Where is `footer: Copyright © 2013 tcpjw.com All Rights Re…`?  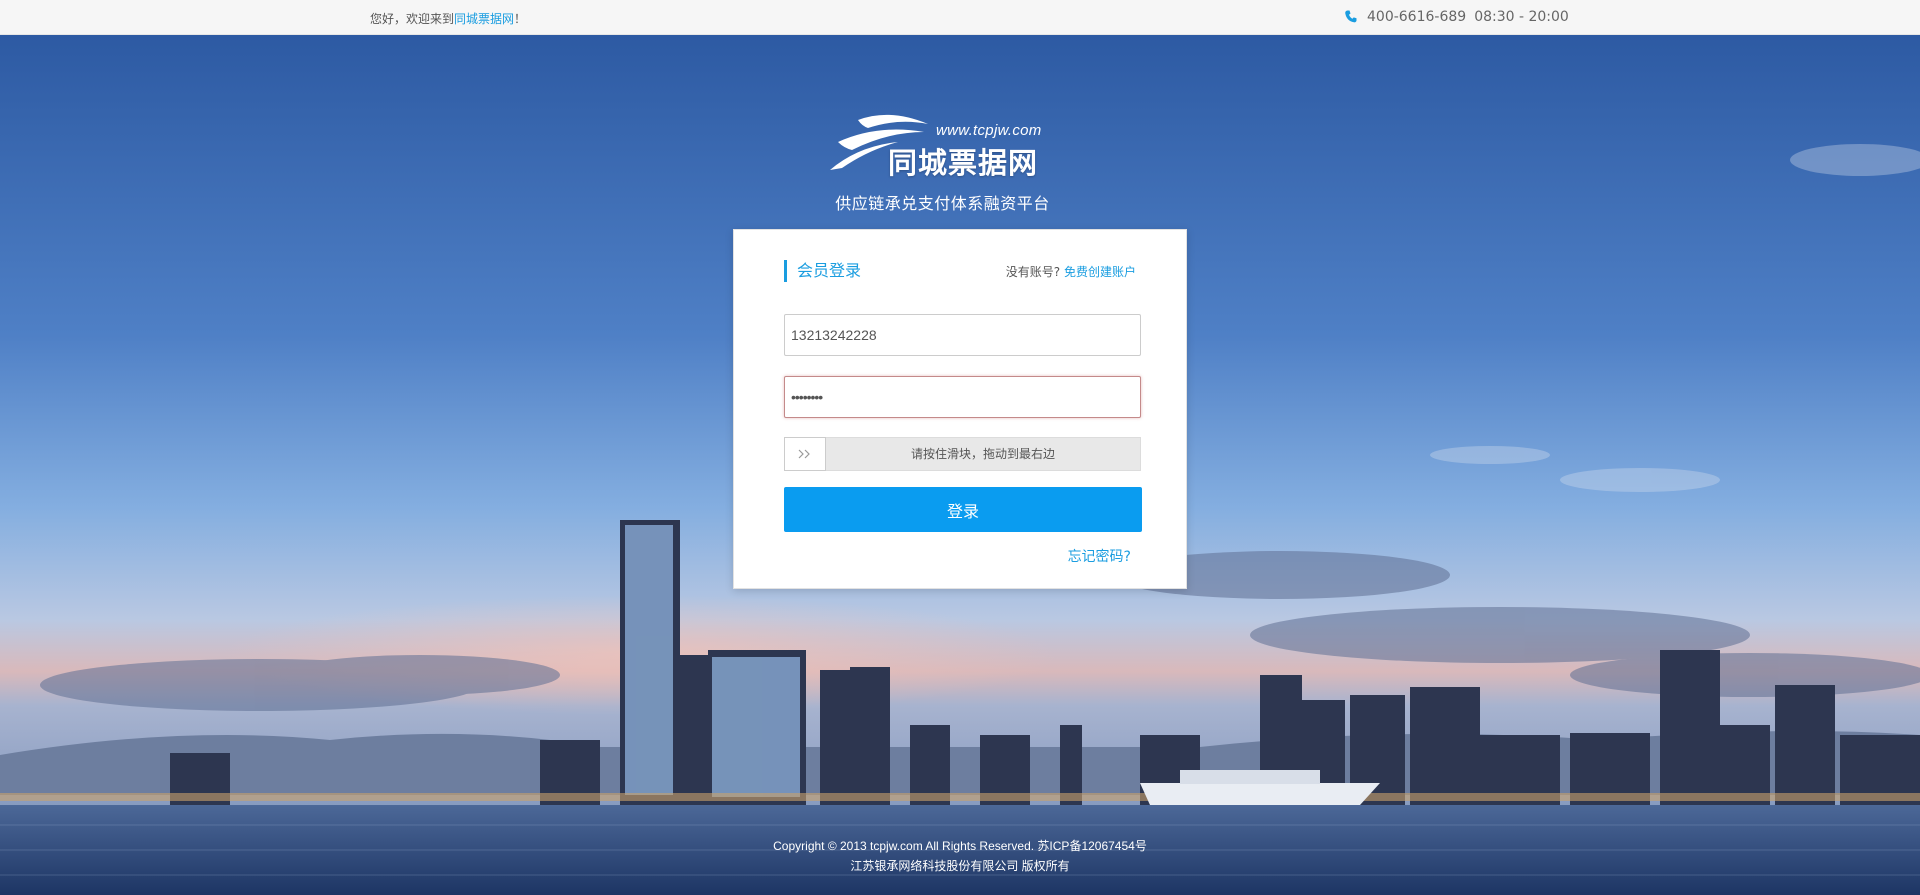
footer: Copyright © 2013 tcpjw.com All Rights Re… is located at coordinates (960, 856).